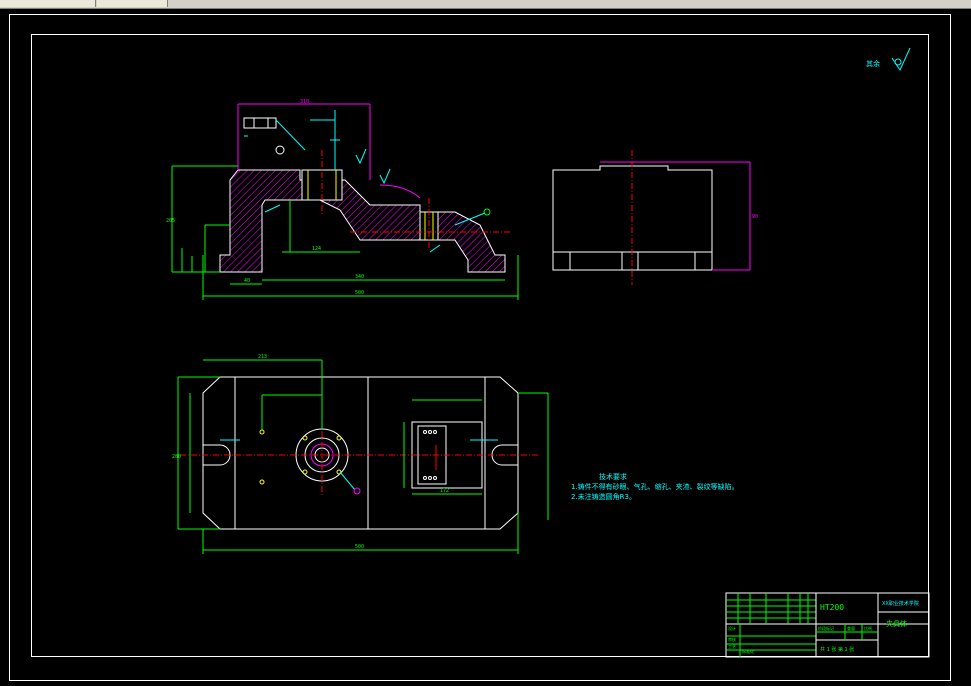 Image resolution: width=971 pixels, height=686 pixels. What do you see at coordinates (837, 649) in the screenshot?
I see `sheet-info: 共 1 张 第 1 张` at bounding box center [837, 649].